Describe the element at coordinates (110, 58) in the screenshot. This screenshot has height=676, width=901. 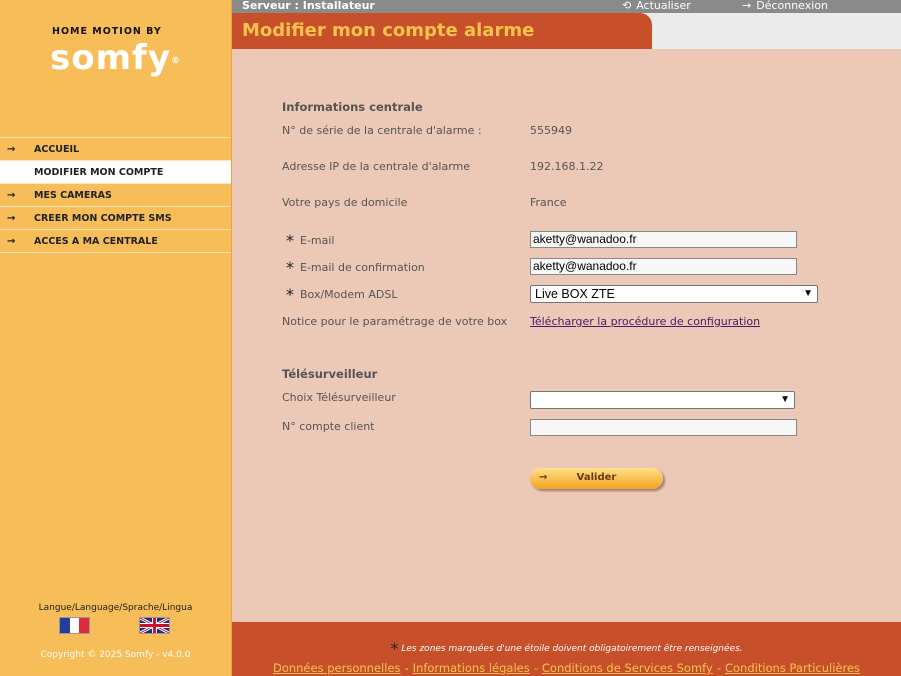
I see `brand-name: somfy` at that location.